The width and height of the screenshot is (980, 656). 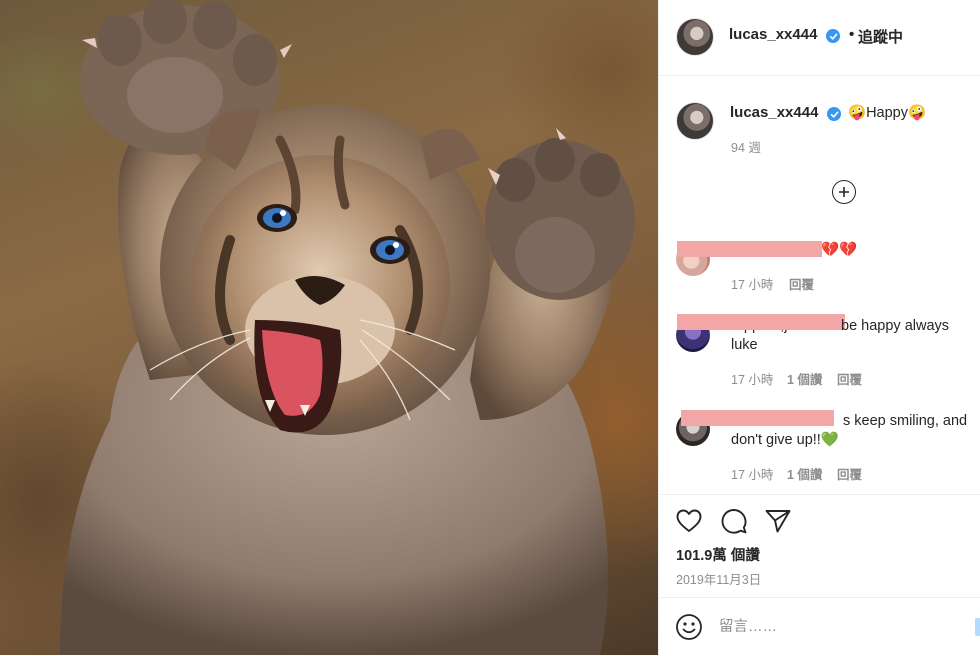 I want to click on post-date: 2019年11月3日, so click(x=718, y=578).